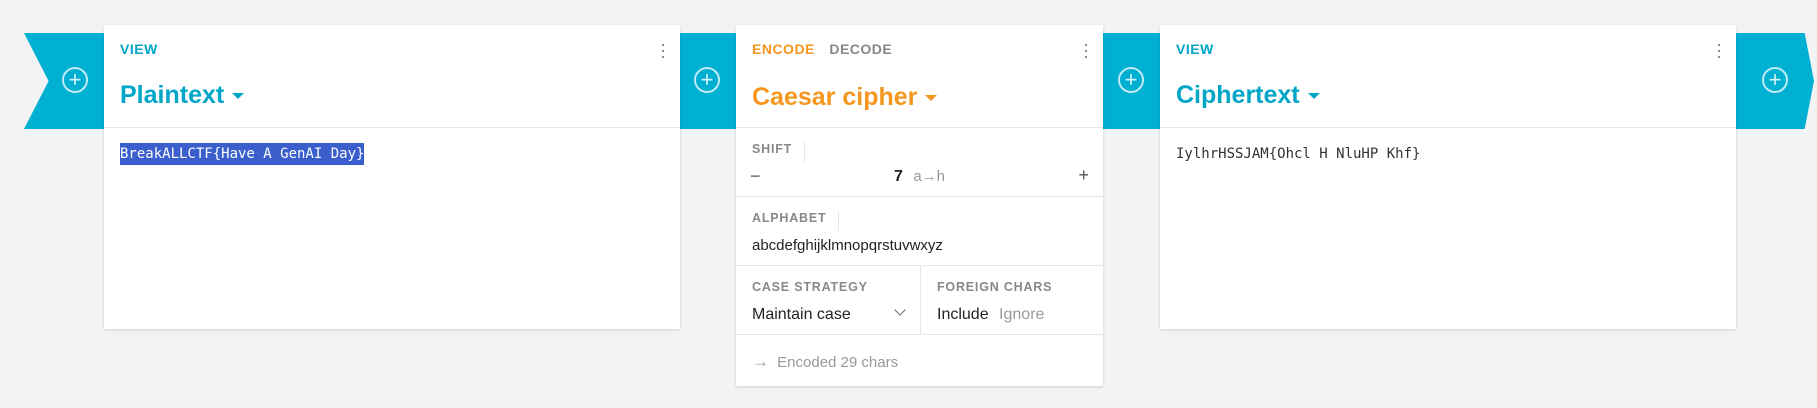 This screenshot has width=1817, height=408. What do you see at coordinates (810, 287) in the screenshot?
I see `case-strategy-label: CASE STRATEGY` at bounding box center [810, 287].